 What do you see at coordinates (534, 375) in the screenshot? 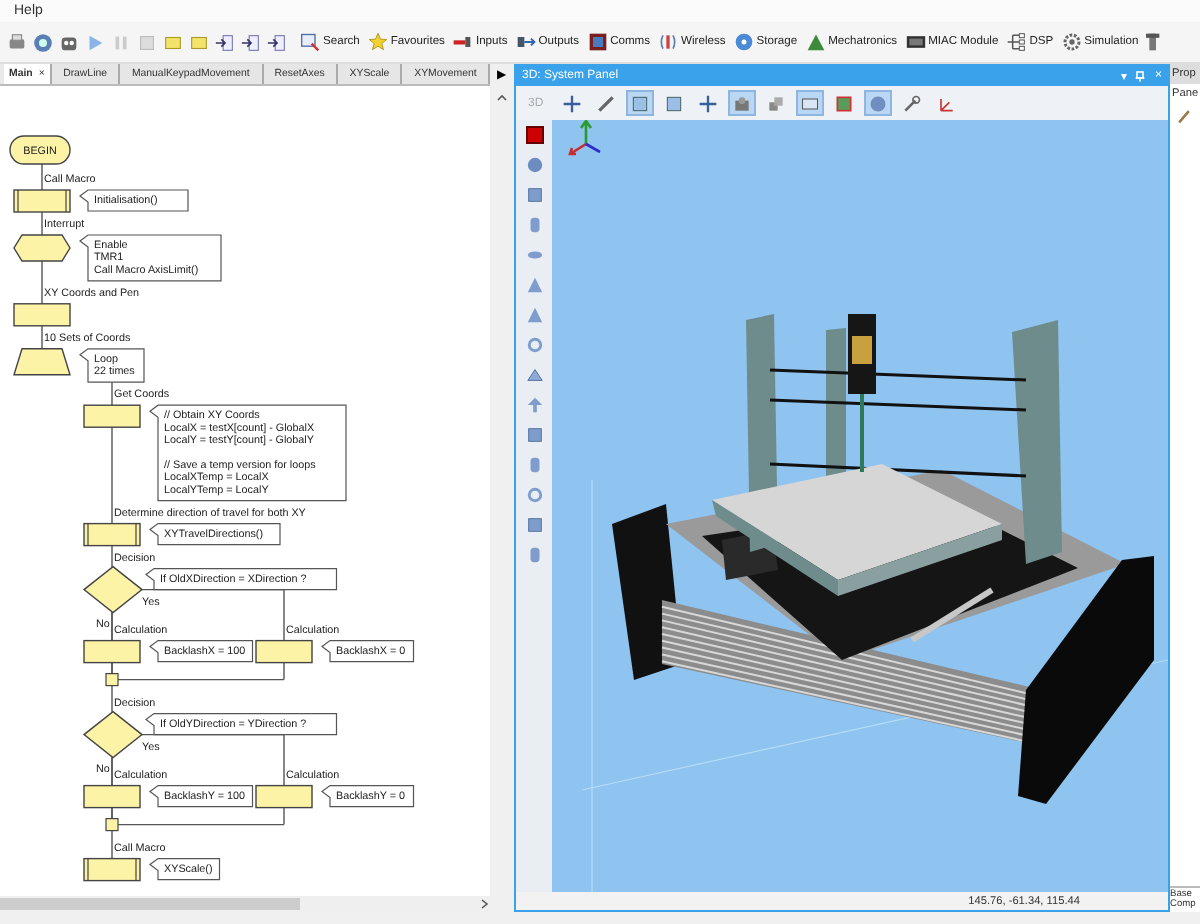
I see `prism-icon` at bounding box center [534, 375].